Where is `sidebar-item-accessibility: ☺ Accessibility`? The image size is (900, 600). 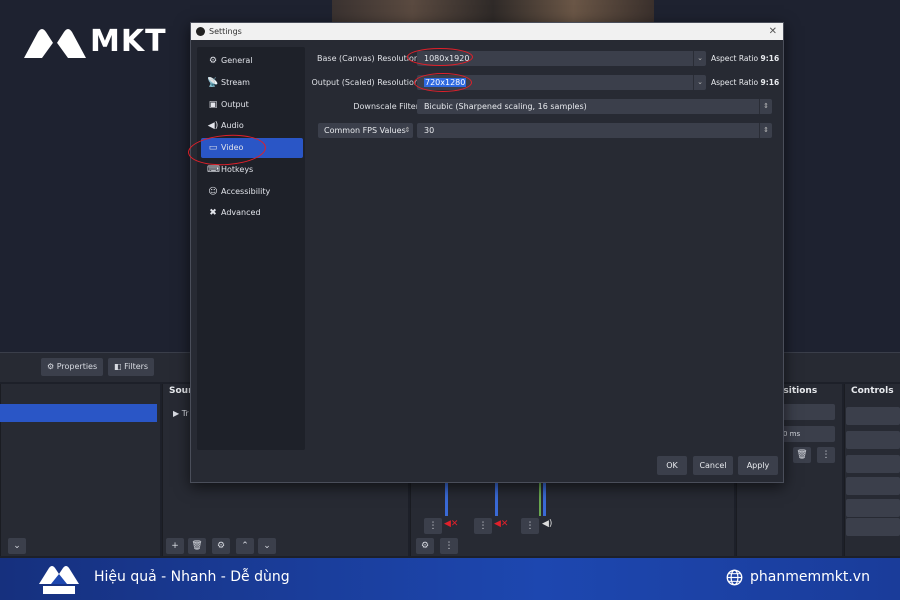 sidebar-item-accessibility: ☺ Accessibility is located at coordinates (252, 192).